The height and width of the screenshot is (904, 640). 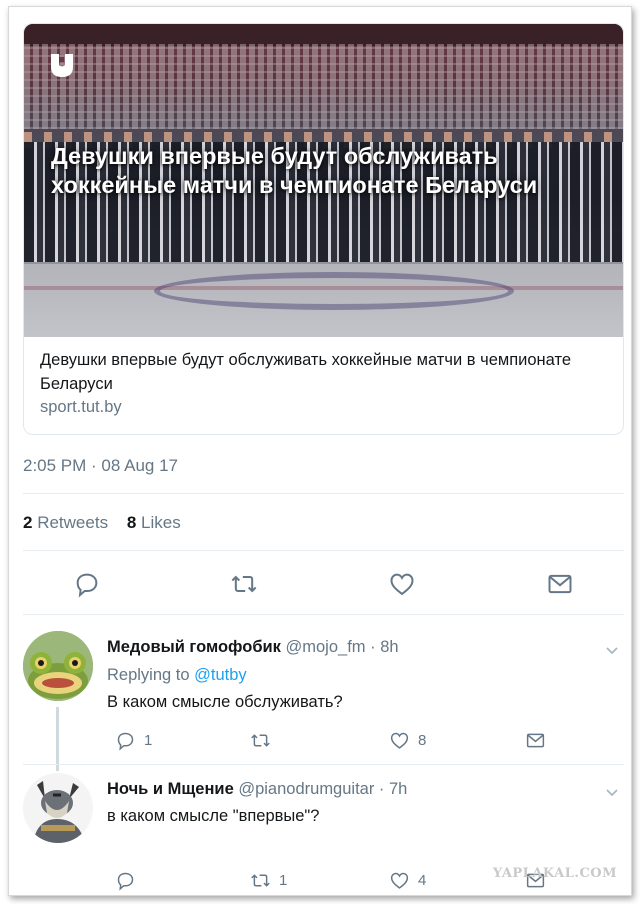 What do you see at coordinates (213, 816) in the screenshot?
I see `reply-text: в каком смысле "впервые"?` at bounding box center [213, 816].